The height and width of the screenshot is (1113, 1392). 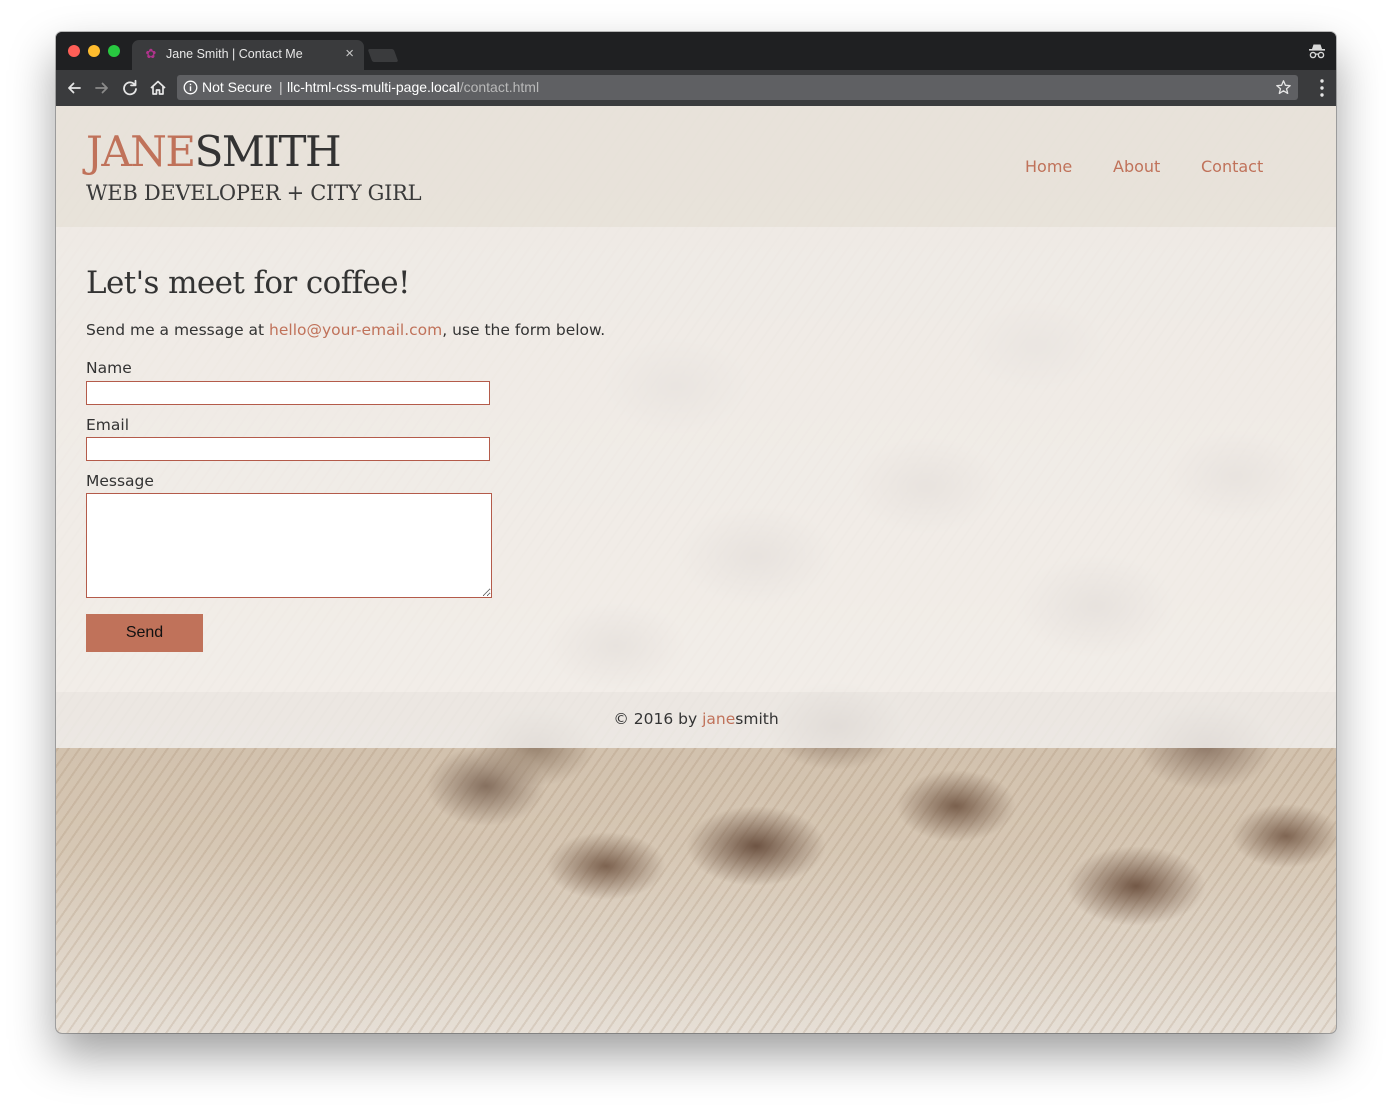 I want to click on title-bar: ✿ Jane Smith | Contact Me ×, so click(x=696, y=51).